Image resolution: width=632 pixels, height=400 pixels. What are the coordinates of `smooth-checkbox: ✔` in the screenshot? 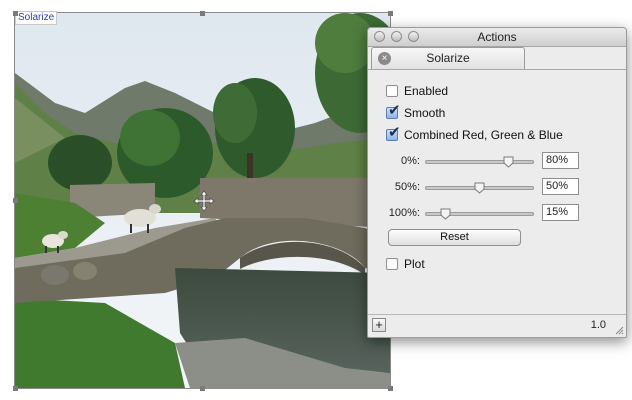 It's located at (393, 110).